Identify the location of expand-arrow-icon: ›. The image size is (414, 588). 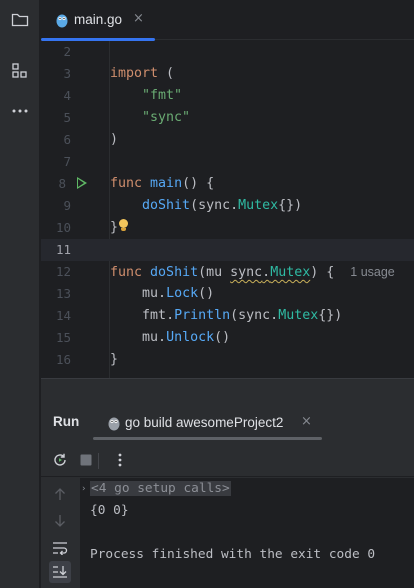
(84, 489).